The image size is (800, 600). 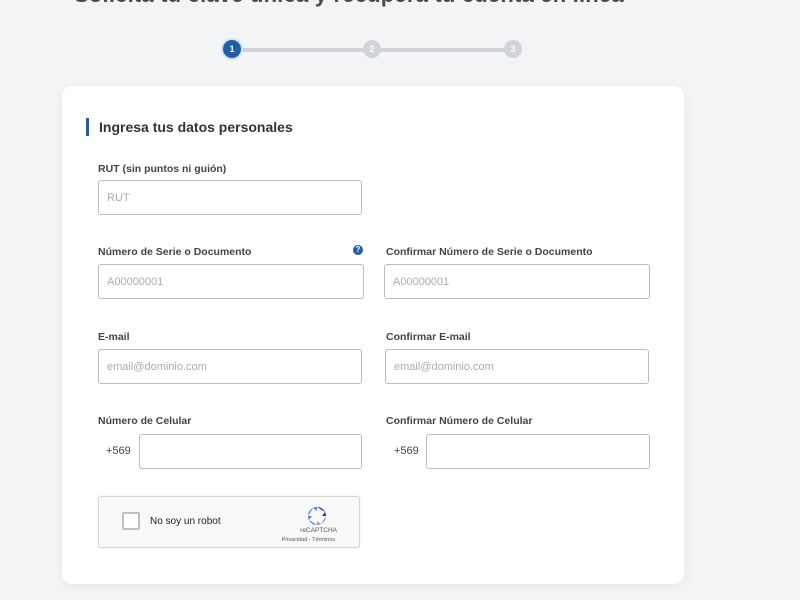 I want to click on email-confirm-label: Confirmar E-mail, so click(x=428, y=337).